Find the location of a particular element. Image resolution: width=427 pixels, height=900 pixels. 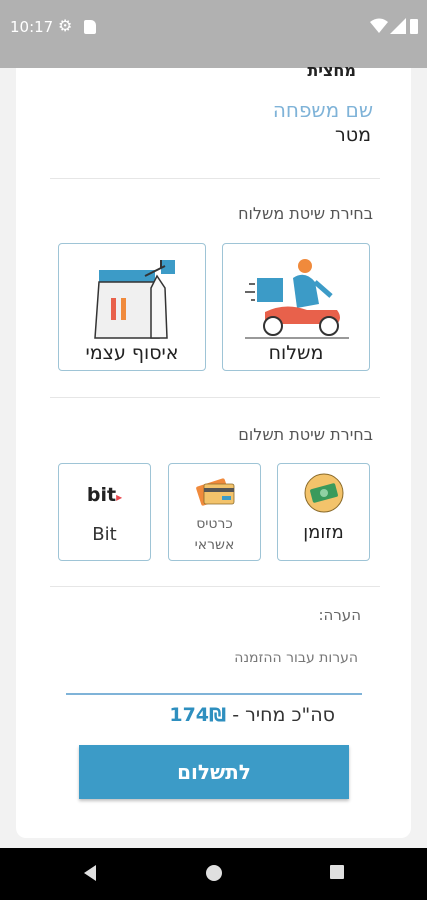

wifi-icon is located at coordinates (379, 25).